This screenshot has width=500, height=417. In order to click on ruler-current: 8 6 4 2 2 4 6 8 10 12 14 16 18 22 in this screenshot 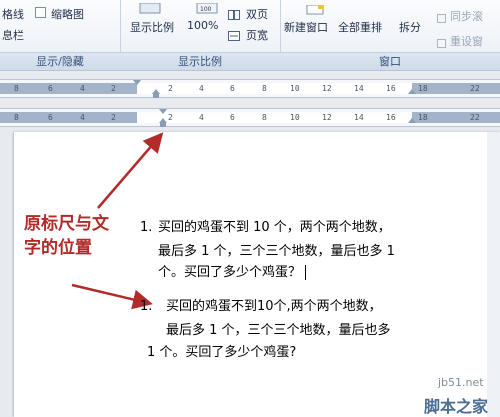, I will do `click(250, 117)`.